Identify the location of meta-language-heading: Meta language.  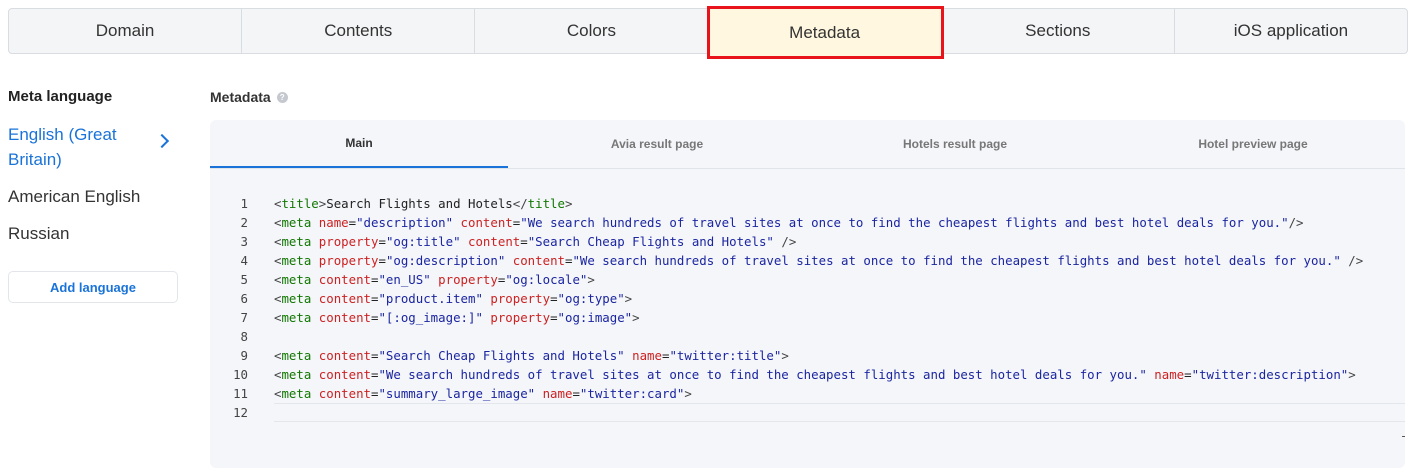
(60, 96).